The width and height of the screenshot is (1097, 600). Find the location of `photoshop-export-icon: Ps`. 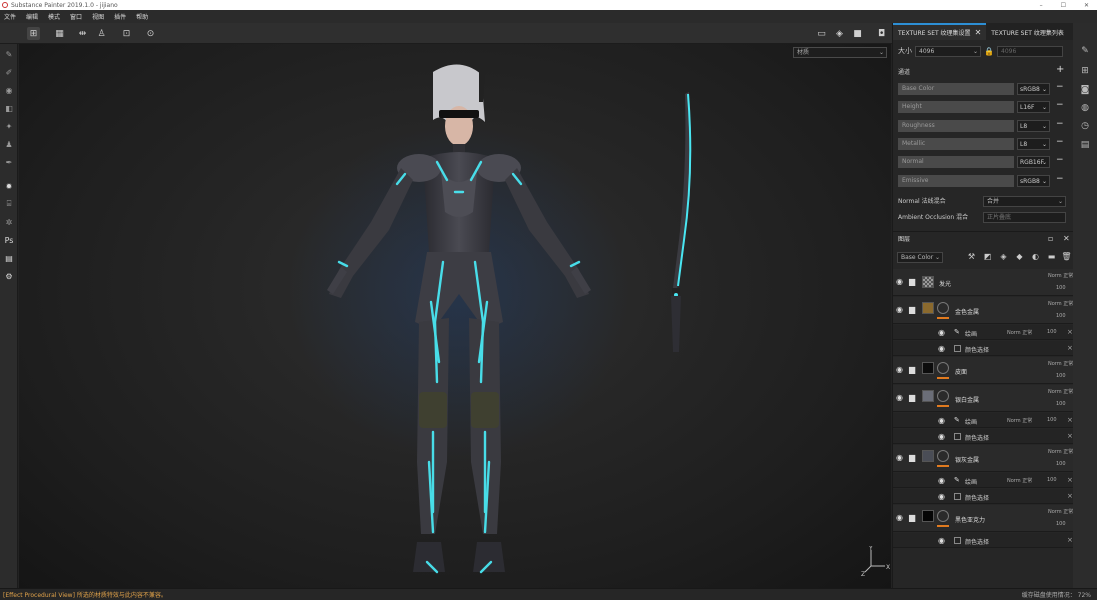

photoshop-export-icon: Ps is located at coordinates (9, 240).